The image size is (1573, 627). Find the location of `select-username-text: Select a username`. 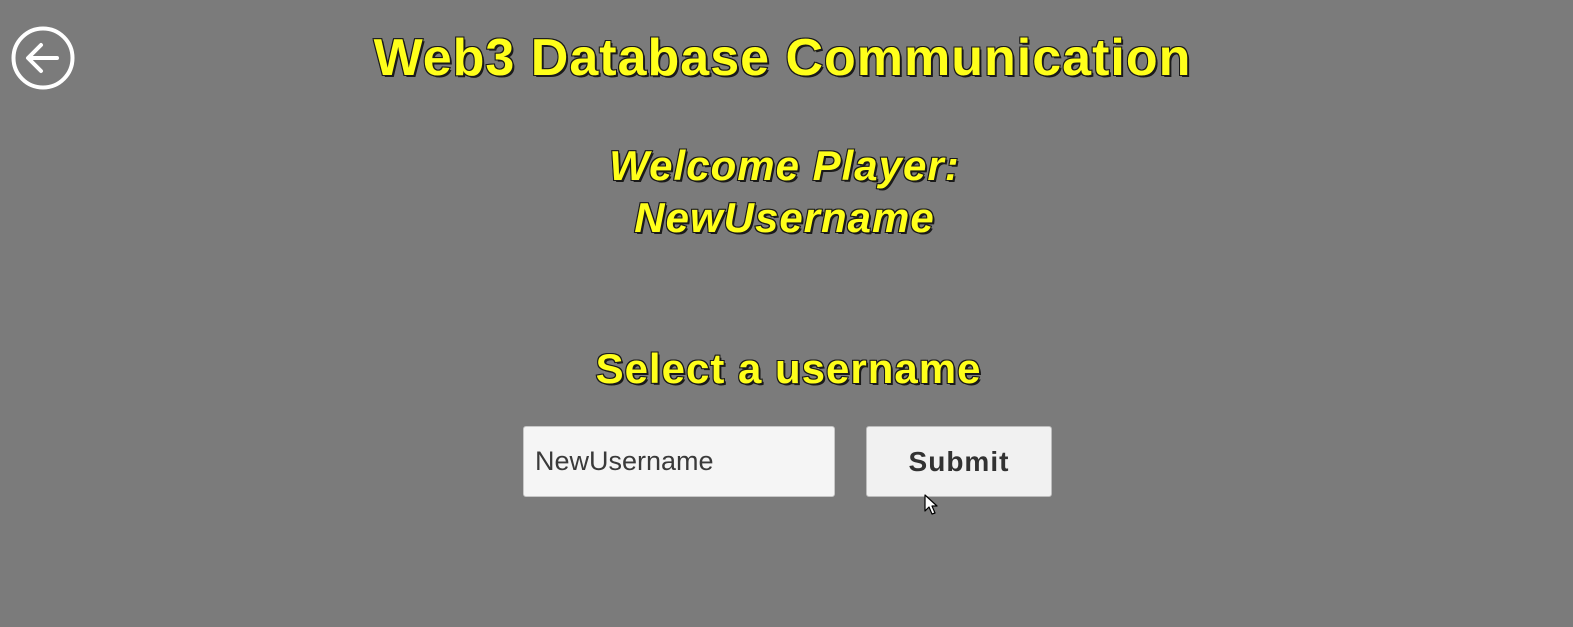

select-username-text: Select a username is located at coordinates (788, 368).